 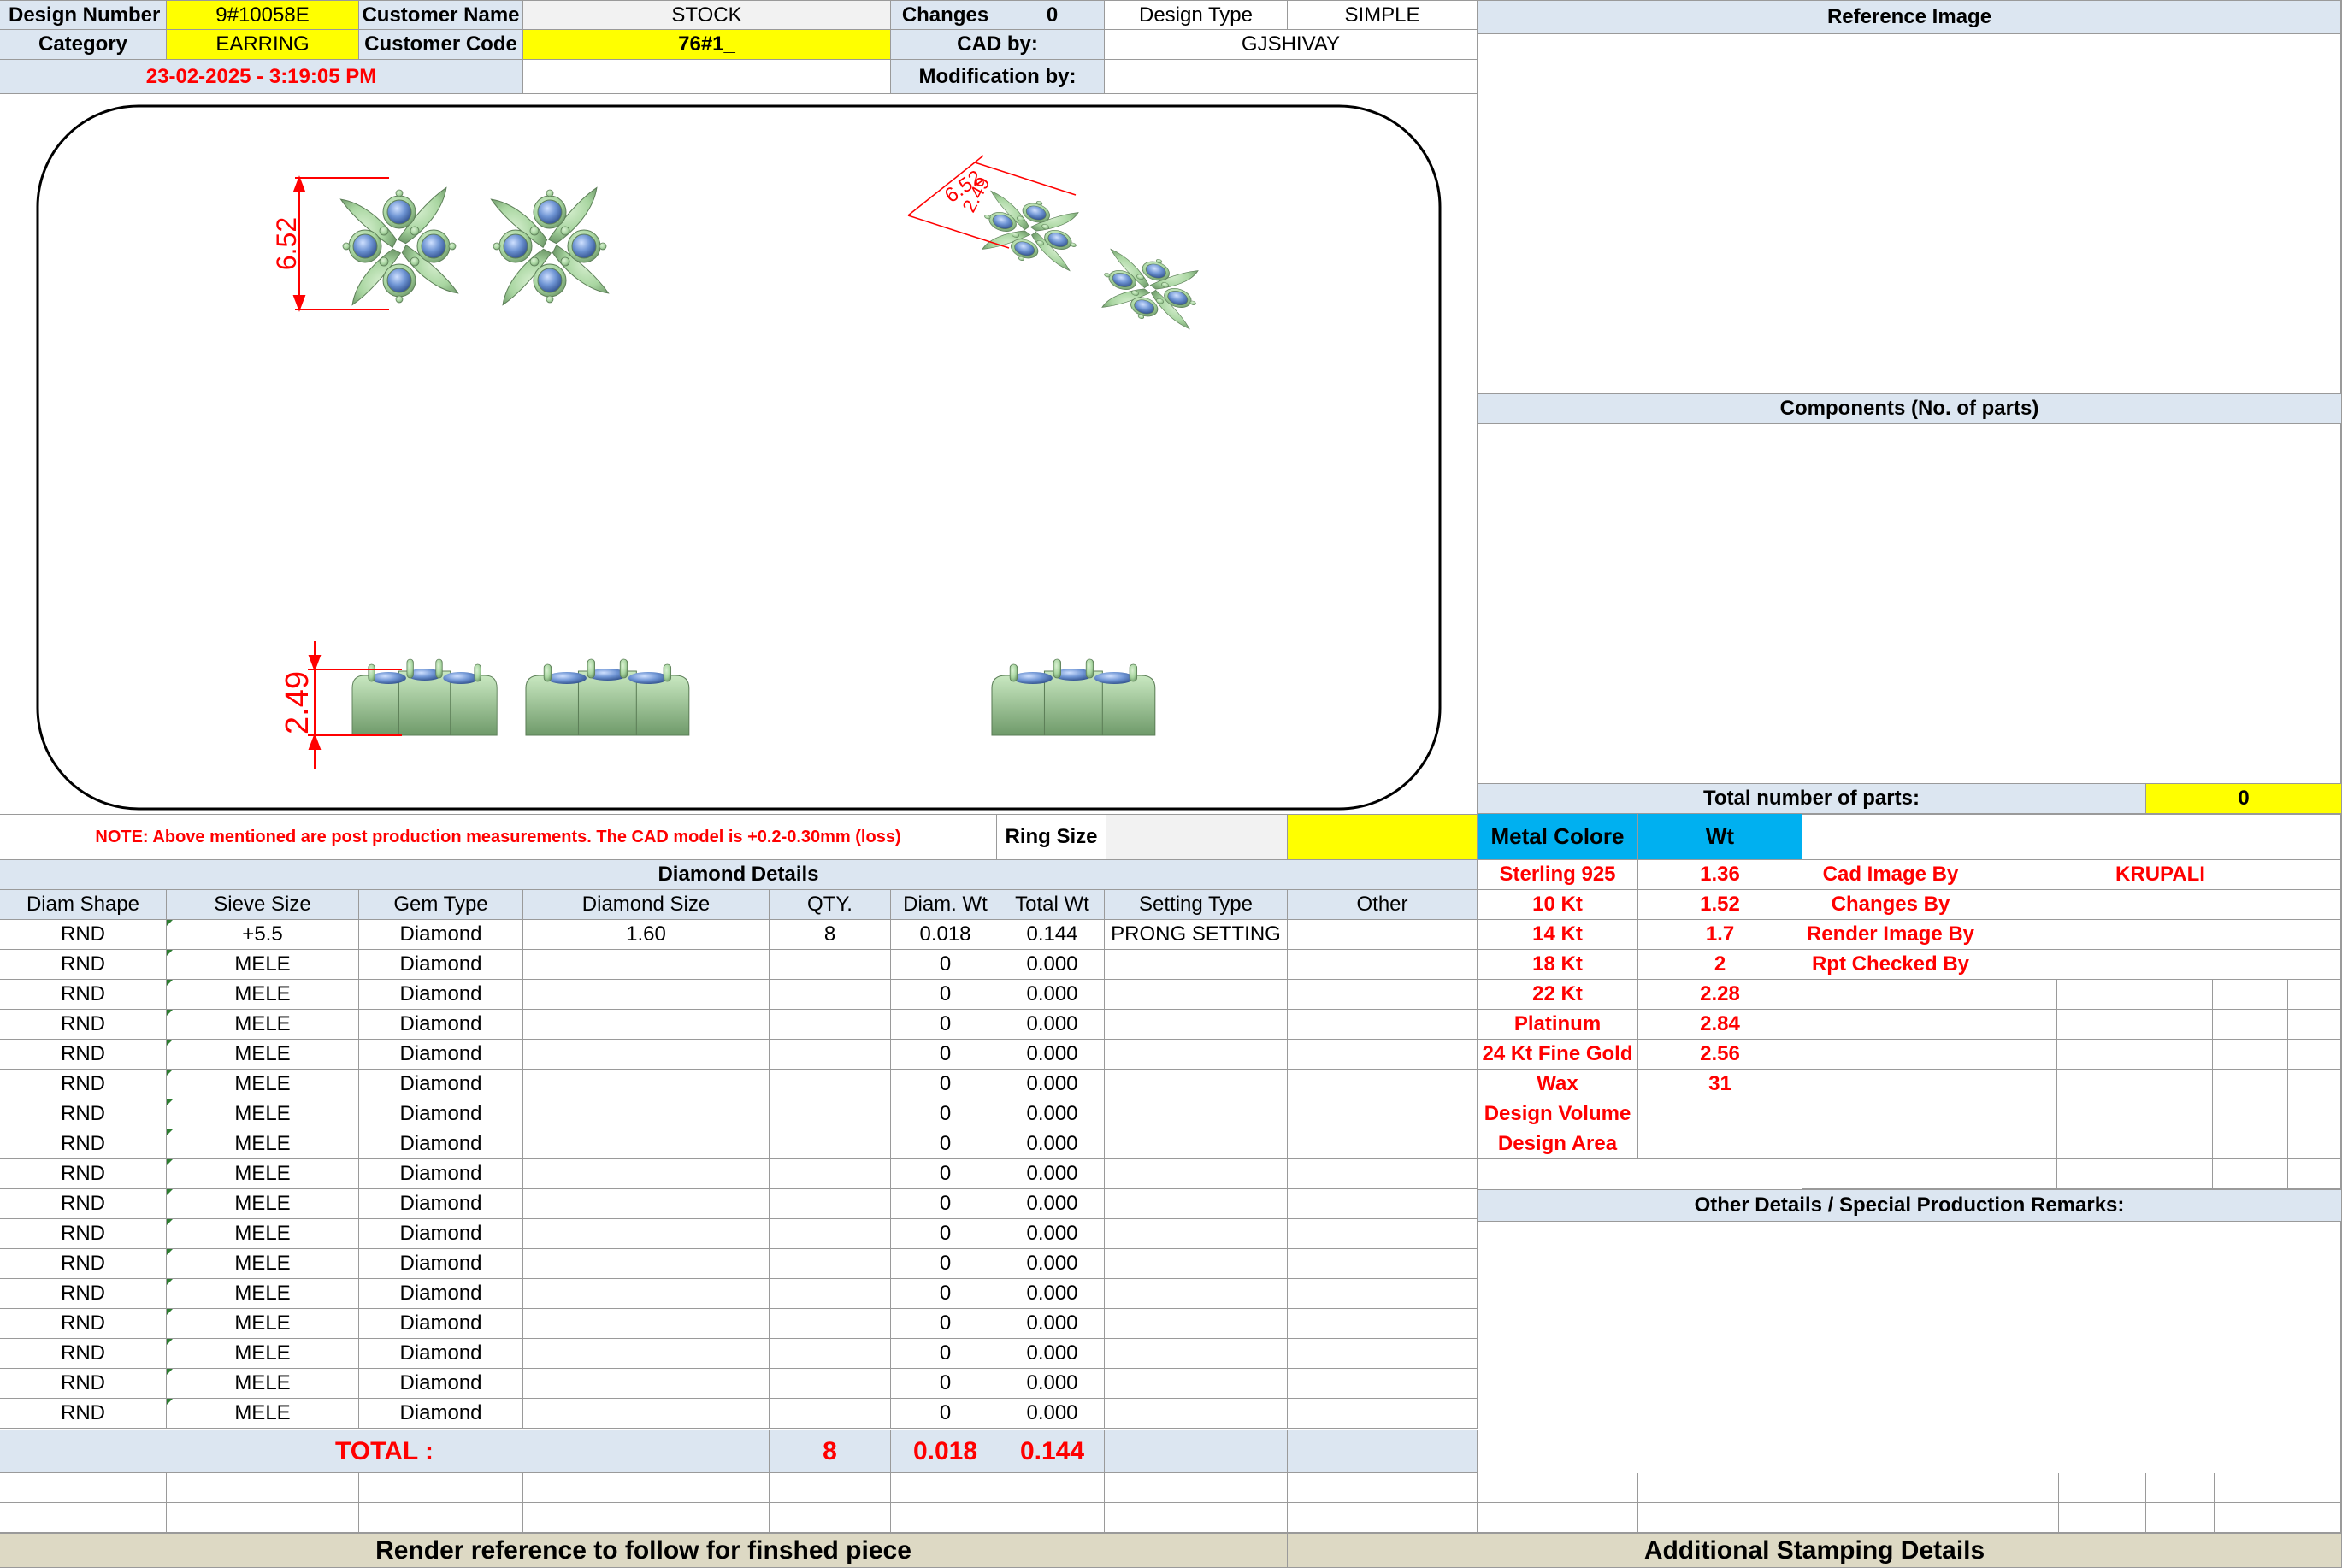 What do you see at coordinates (263, 935) in the screenshot?
I see `table-cell: +5.5` at bounding box center [263, 935].